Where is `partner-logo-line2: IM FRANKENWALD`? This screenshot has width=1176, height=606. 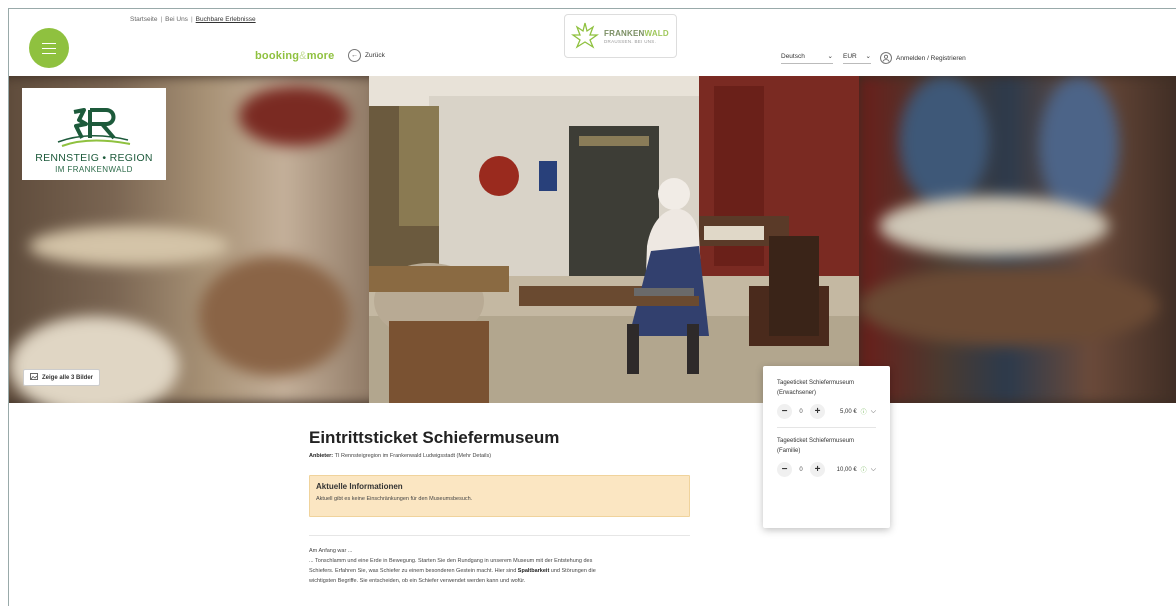
partner-logo-line2: IM FRANKENWALD is located at coordinates (94, 169).